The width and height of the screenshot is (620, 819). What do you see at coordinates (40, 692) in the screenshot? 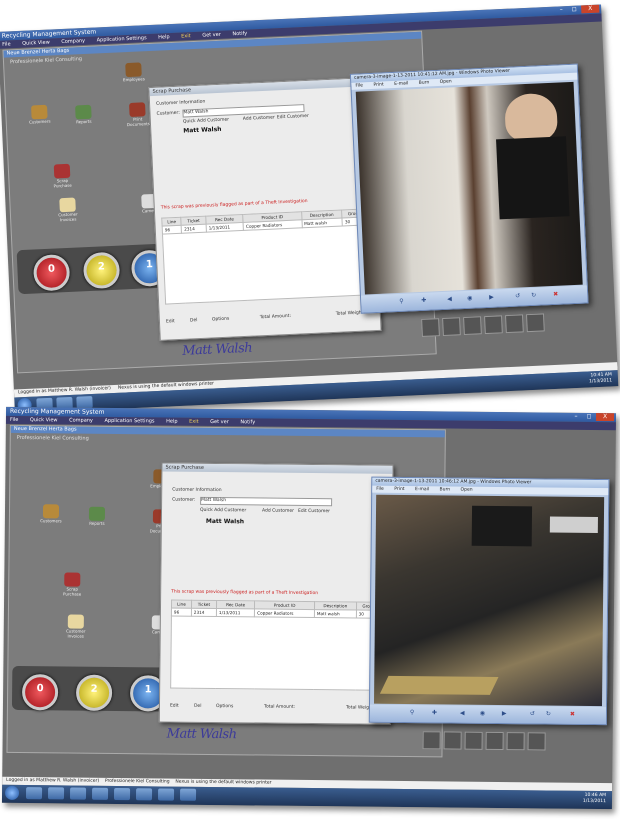
I see `open-counter-button: 0` at bounding box center [40, 692].